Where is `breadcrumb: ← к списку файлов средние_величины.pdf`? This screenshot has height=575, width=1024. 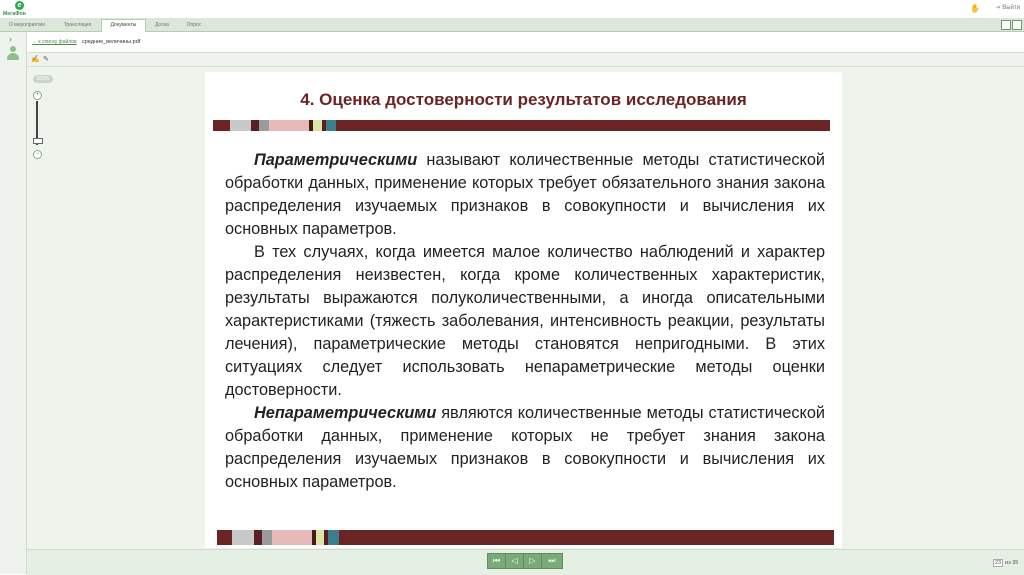 breadcrumb: ← к списку файлов средние_величины.pdf is located at coordinates (525, 42).